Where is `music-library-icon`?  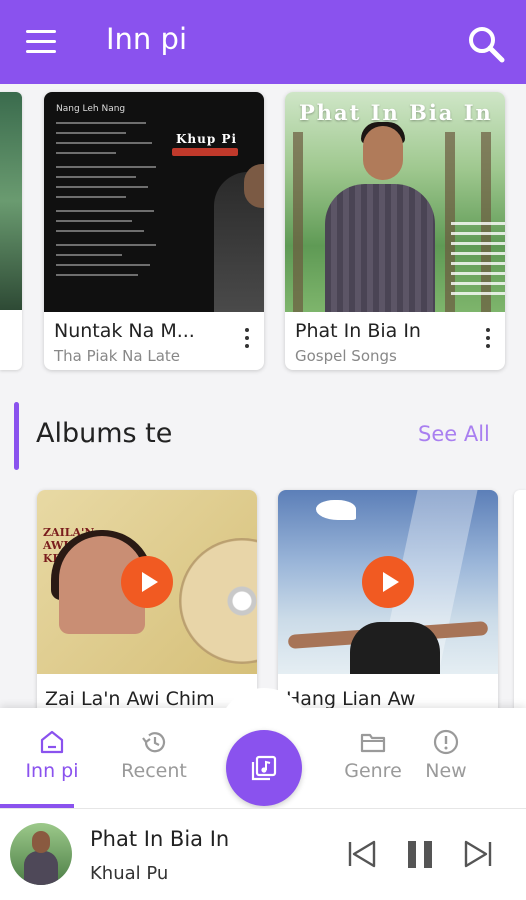 music-library-icon is located at coordinates (264, 768).